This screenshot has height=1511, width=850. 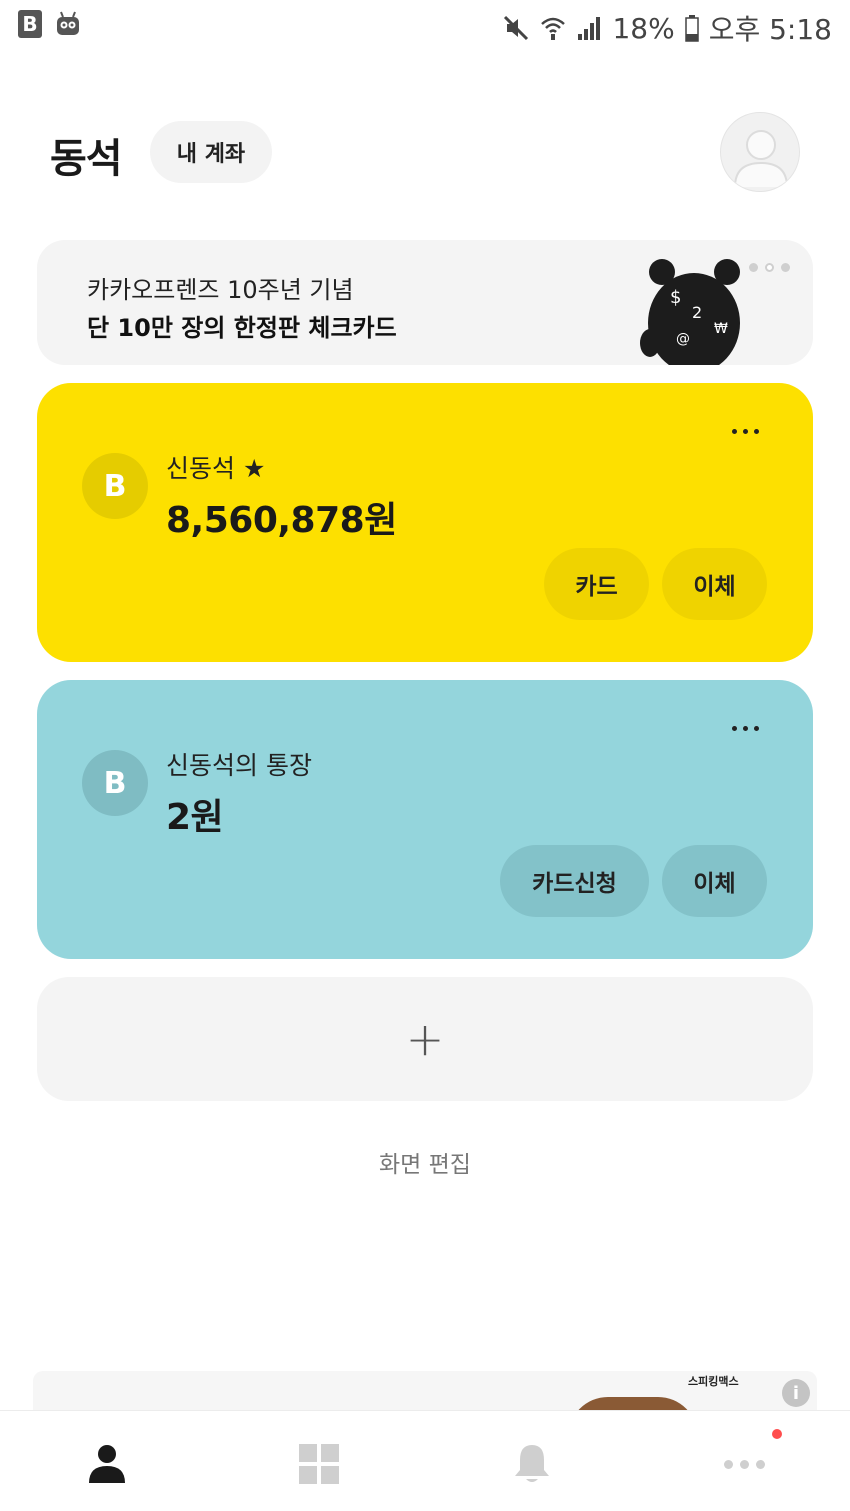 I want to click on nav-home, so click(x=107, y=1464).